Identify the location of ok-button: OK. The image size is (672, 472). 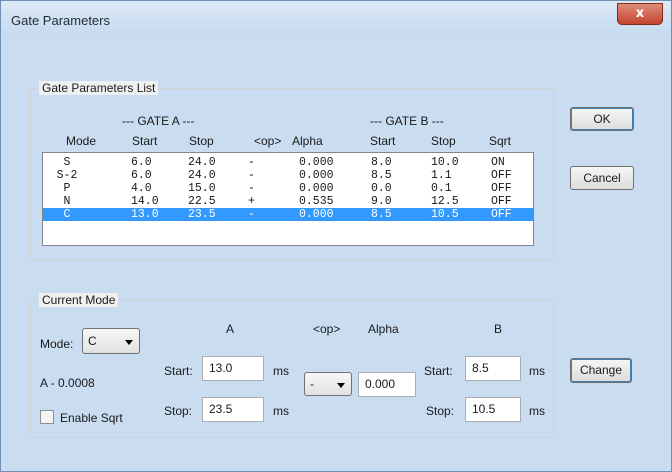
(602, 119).